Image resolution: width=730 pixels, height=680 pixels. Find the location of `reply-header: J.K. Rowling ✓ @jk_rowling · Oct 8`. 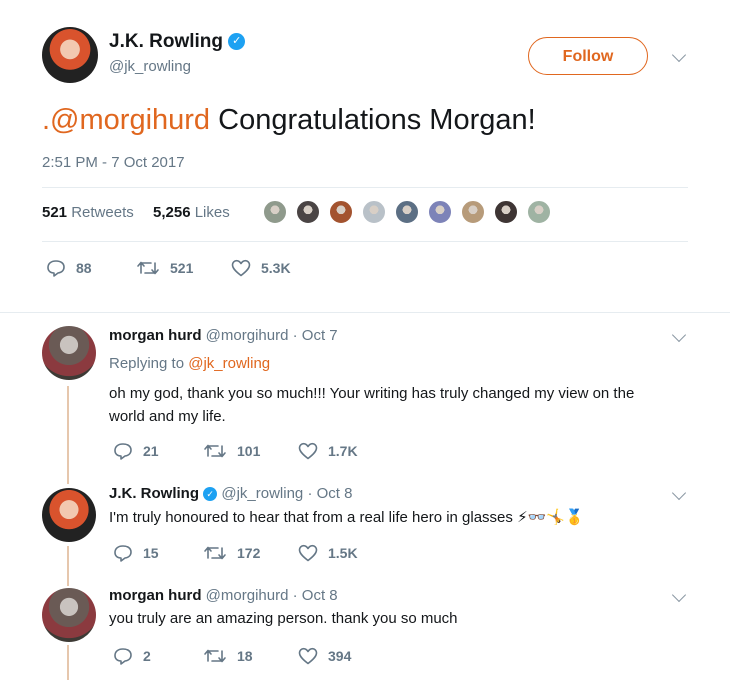

reply-header: J.K. Rowling ✓ @jk_rowling · Oct 8 is located at coordinates (230, 493).